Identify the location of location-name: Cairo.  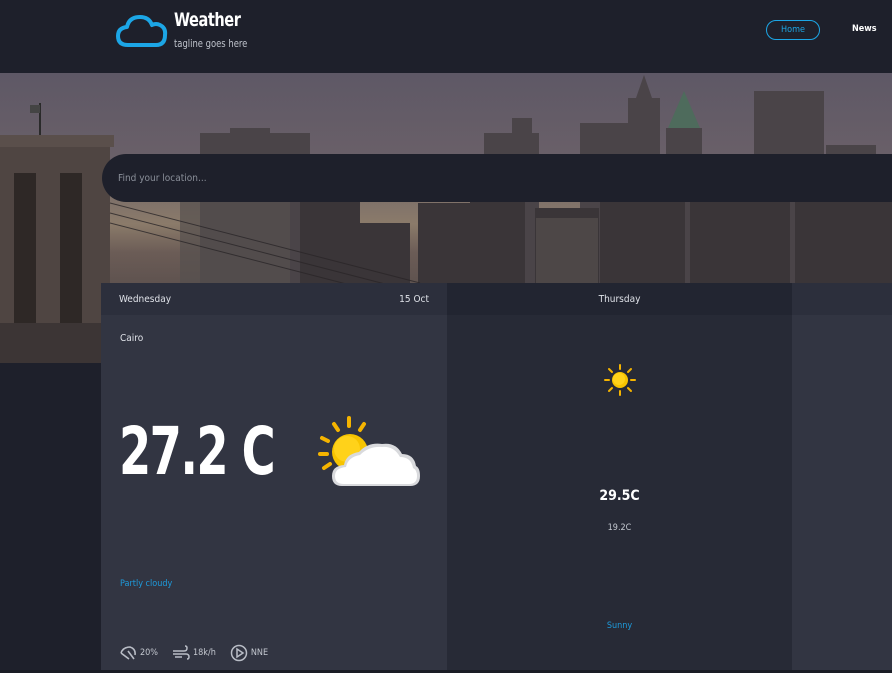
(132, 338).